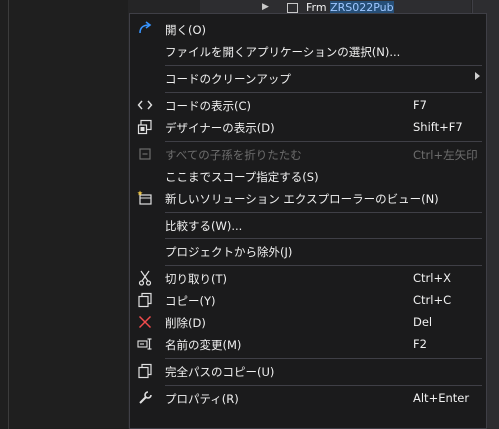  I want to click on menu-item-copy-full-path: 完全パスのコピー(U), so click(308, 371).